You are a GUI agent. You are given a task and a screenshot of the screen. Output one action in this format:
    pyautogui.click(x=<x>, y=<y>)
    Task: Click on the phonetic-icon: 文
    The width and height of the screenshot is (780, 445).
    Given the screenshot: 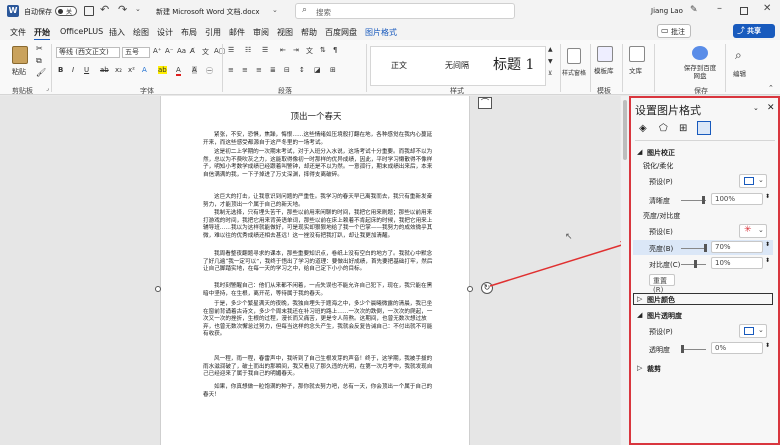 What is the action you would take?
    pyautogui.click(x=205, y=52)
    